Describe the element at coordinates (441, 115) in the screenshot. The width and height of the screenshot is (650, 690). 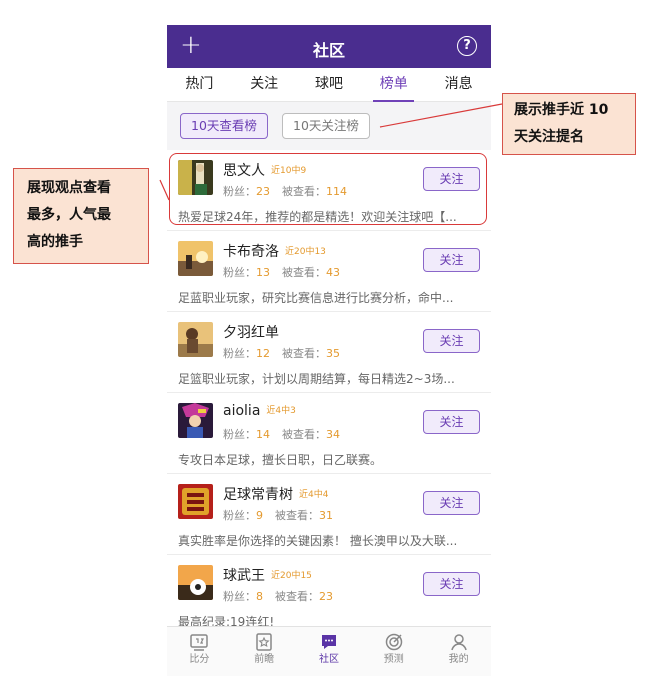
I see `right-leader-line` at that location.